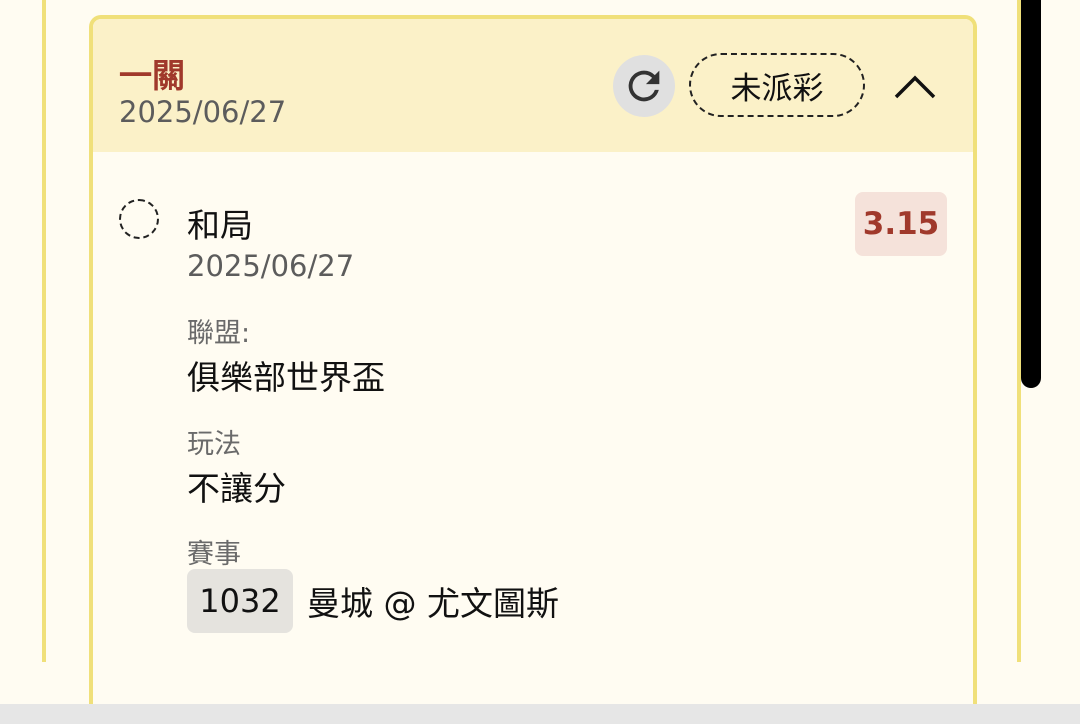  What do you see at coordinates (286, 377) in the screenshot?
I see `league-value: 俱樂部世界盃` at bounding box center [286, 377].